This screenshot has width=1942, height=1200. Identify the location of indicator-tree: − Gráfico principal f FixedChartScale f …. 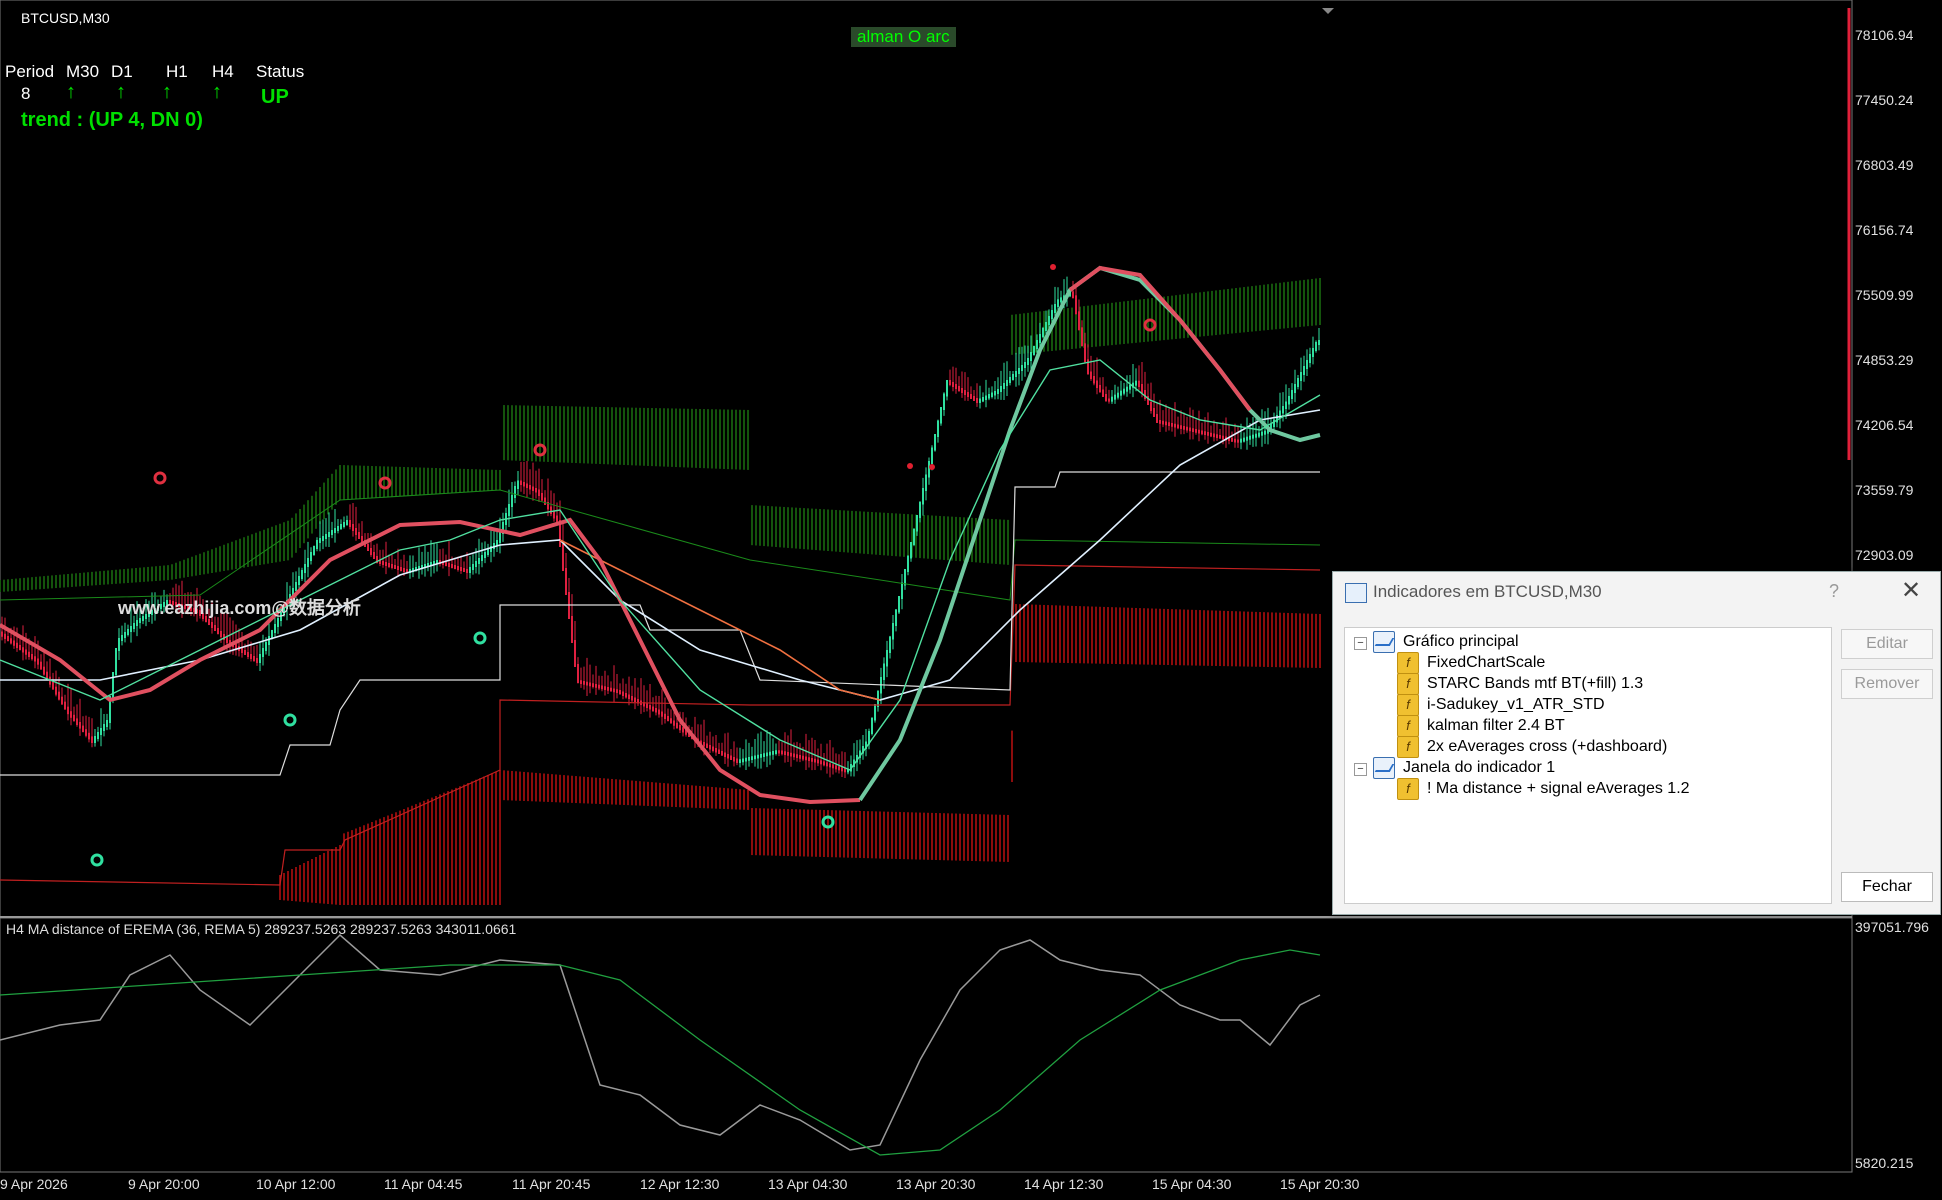
(1588, 765).